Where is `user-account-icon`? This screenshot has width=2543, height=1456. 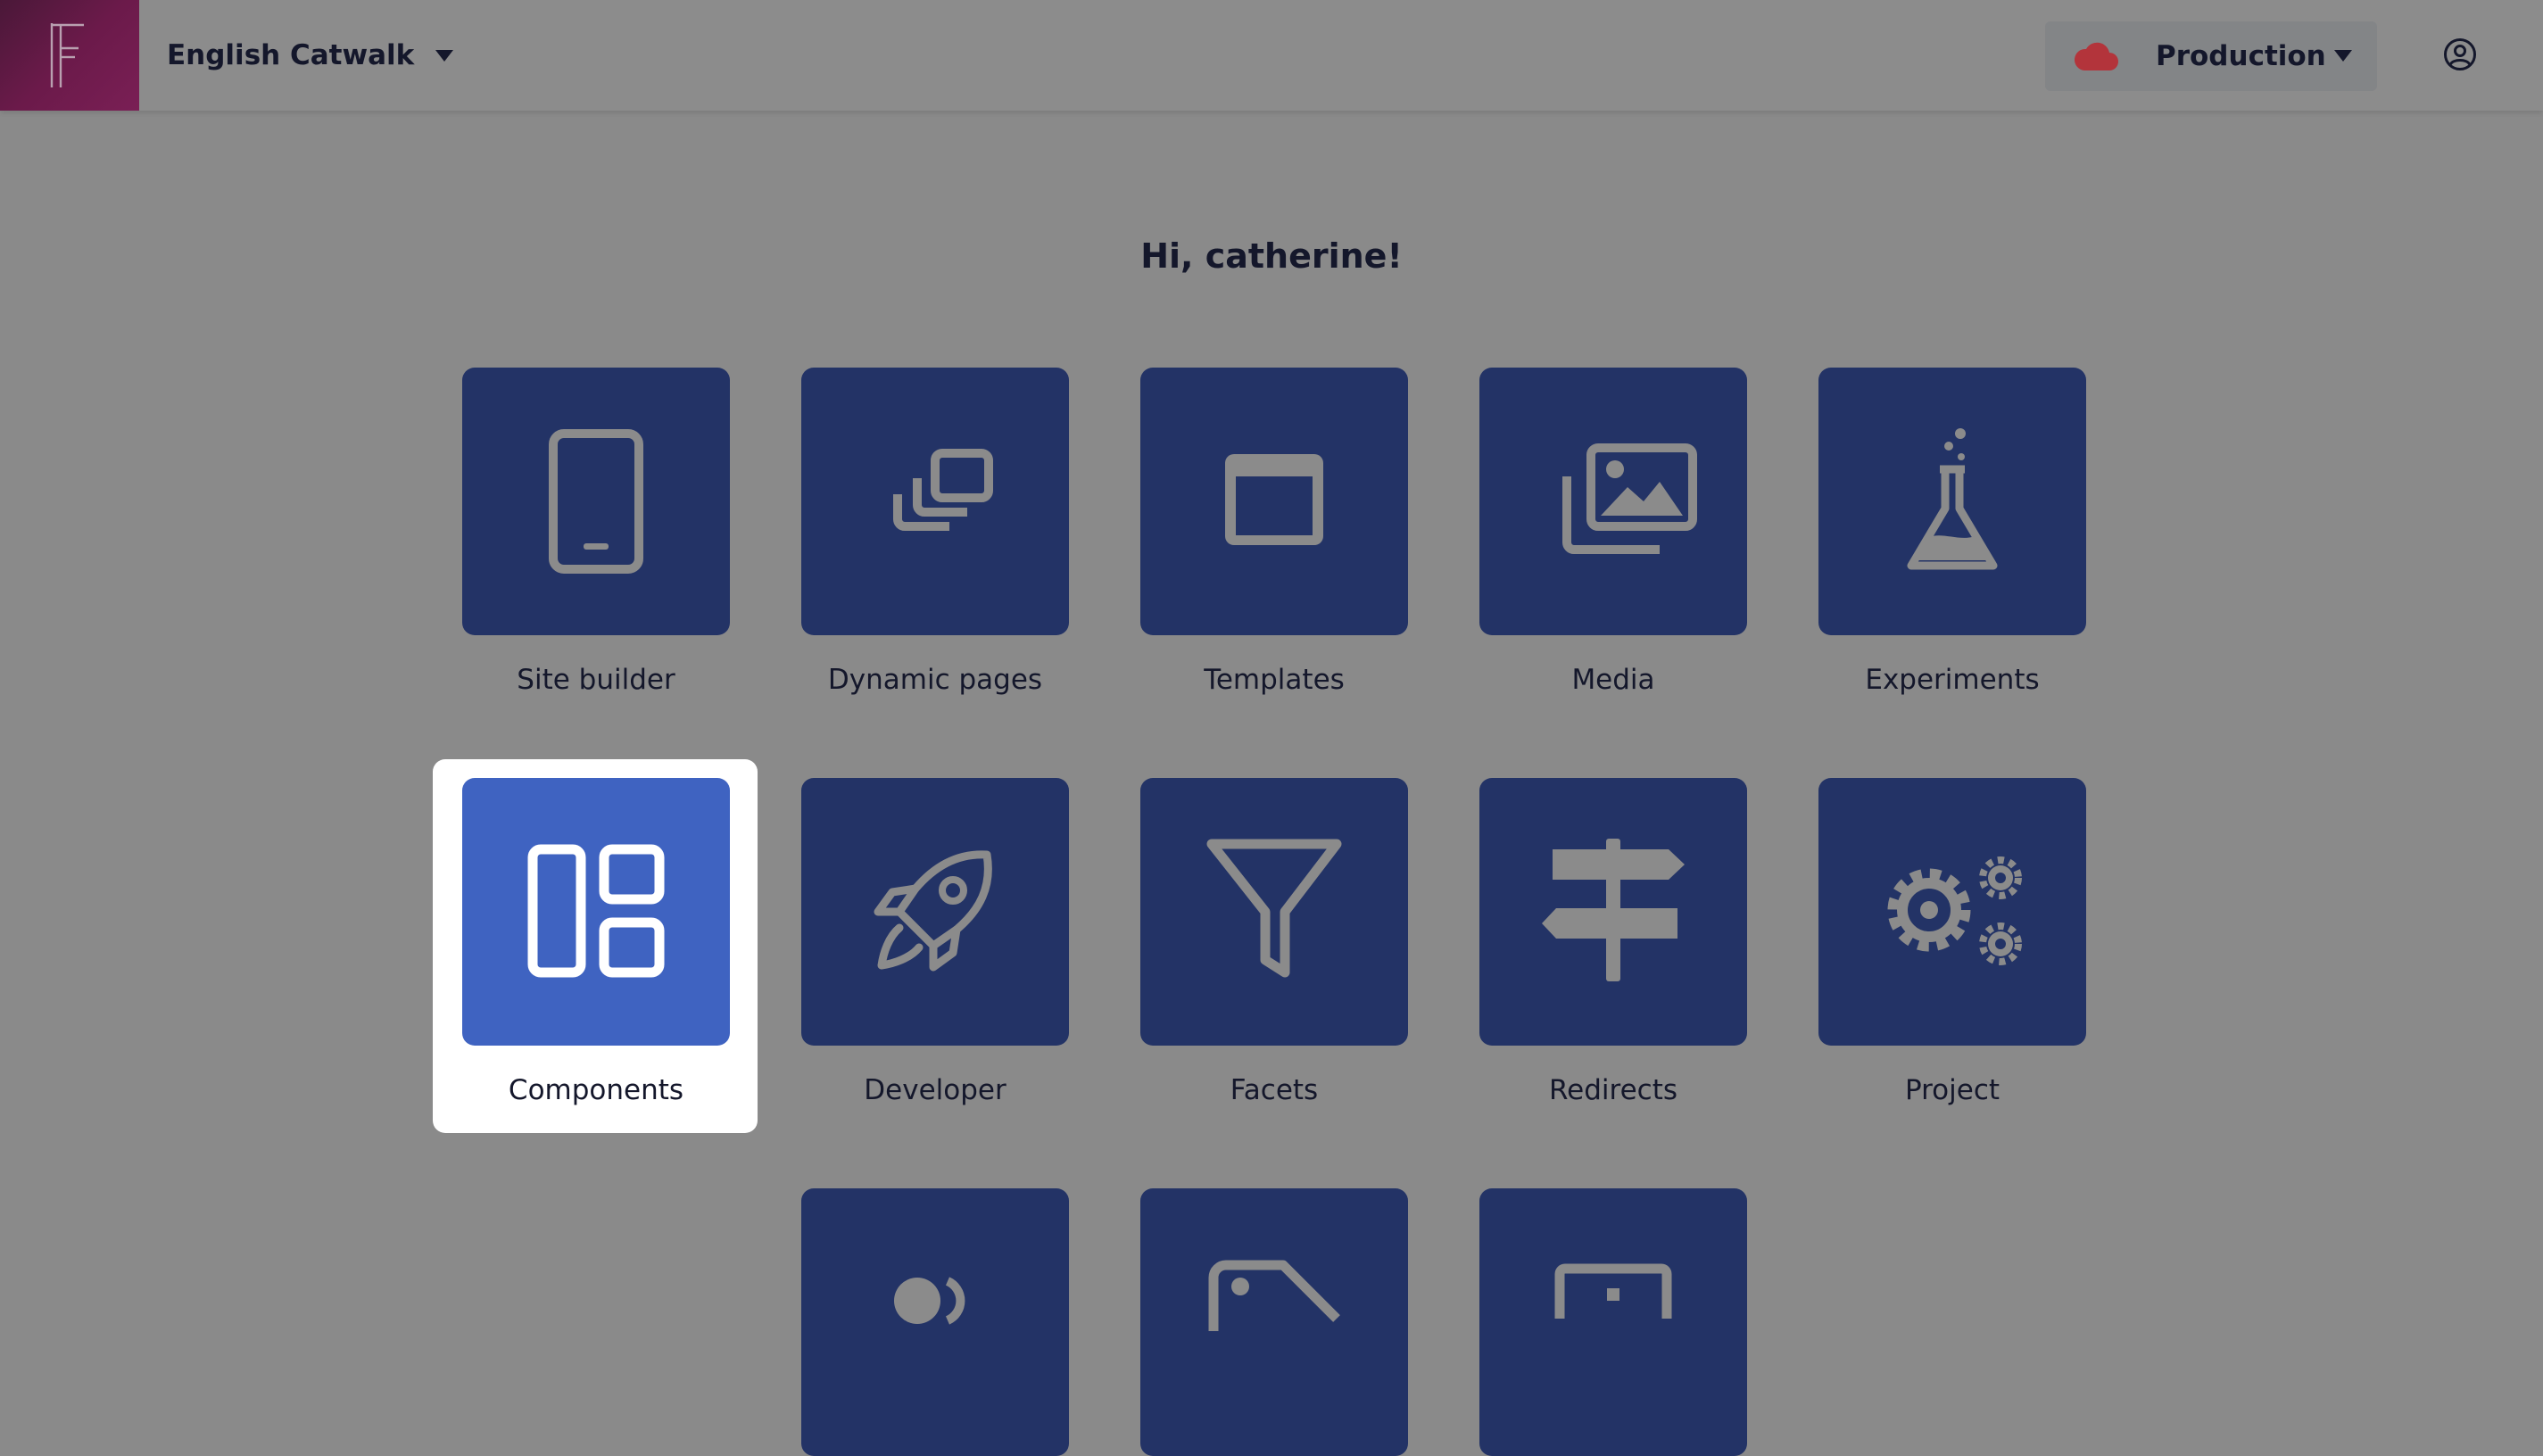 user-account-icon is located at coordinates (2460, 54).